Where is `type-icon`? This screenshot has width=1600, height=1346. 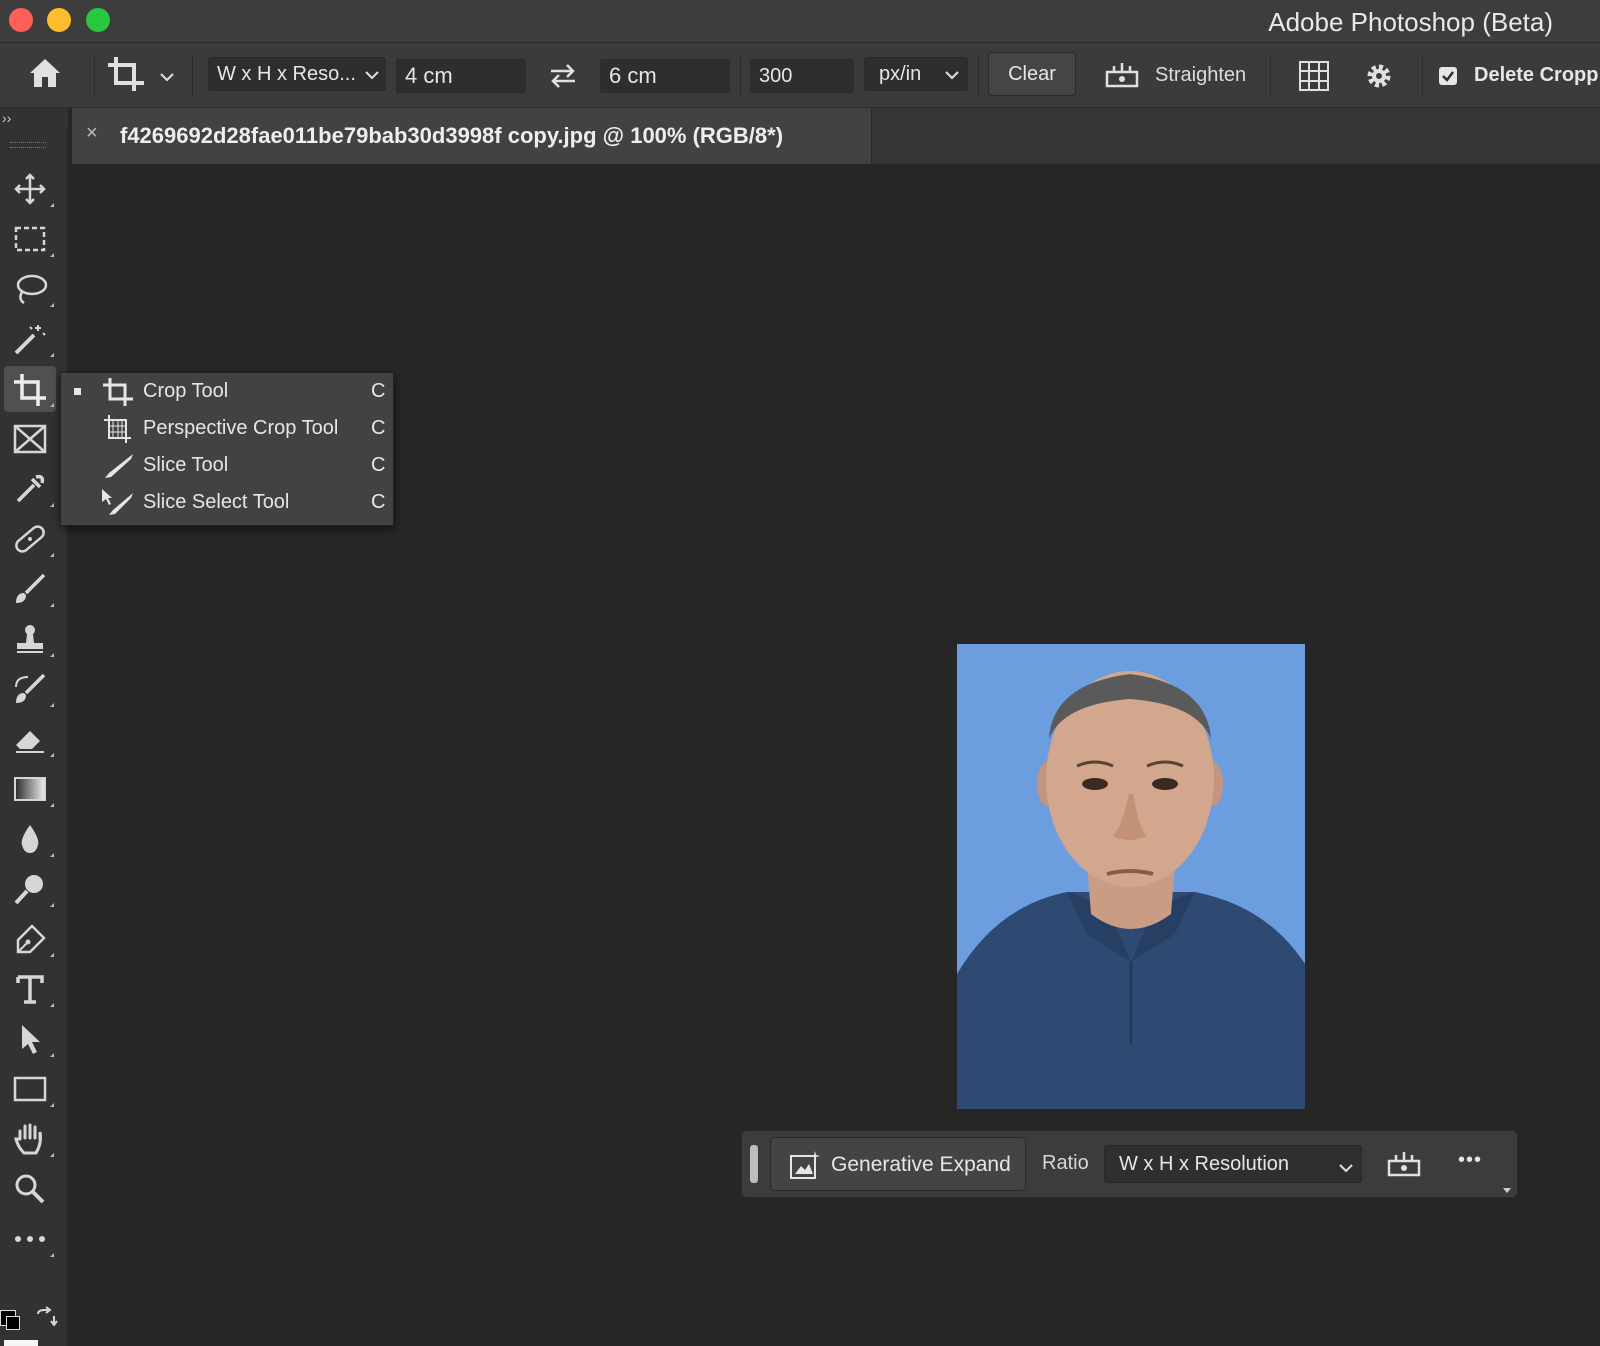 type-icon is located at coordinates (30, 989).